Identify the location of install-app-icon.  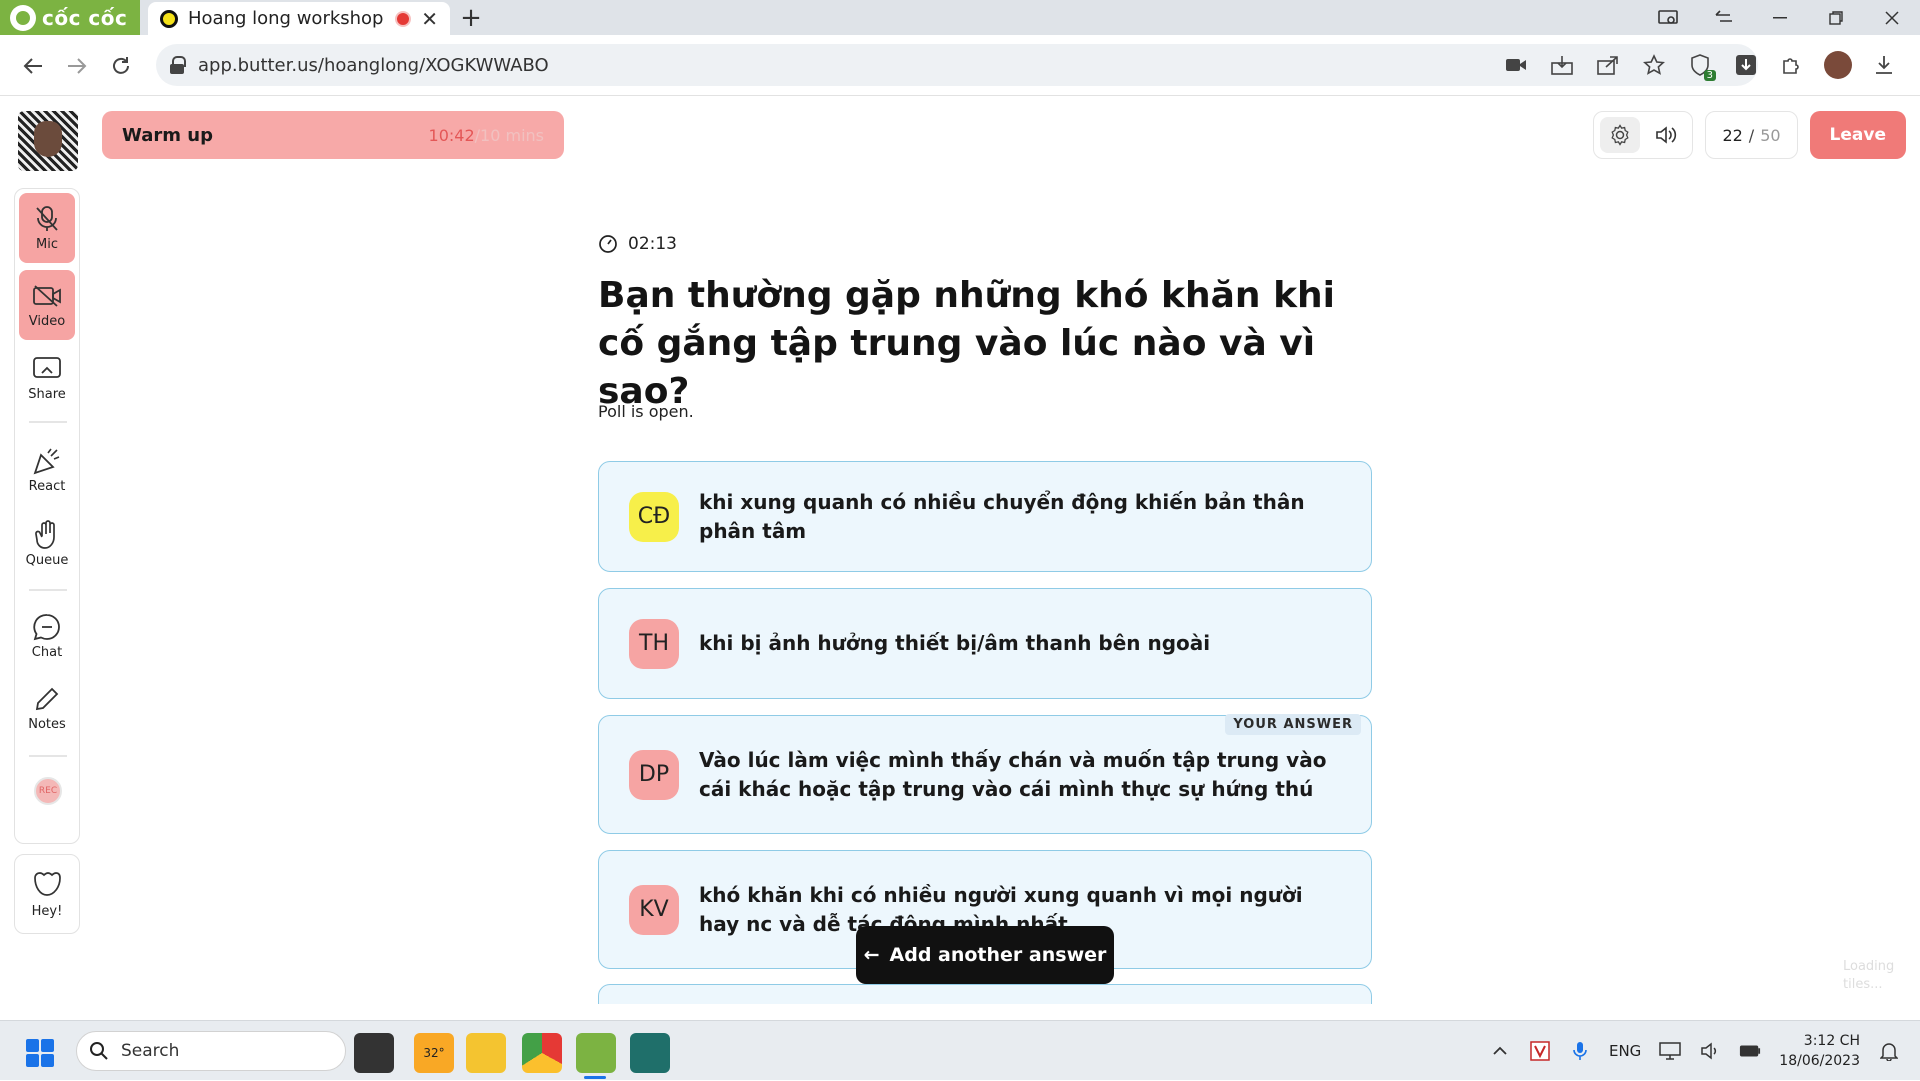
(1562, 65).